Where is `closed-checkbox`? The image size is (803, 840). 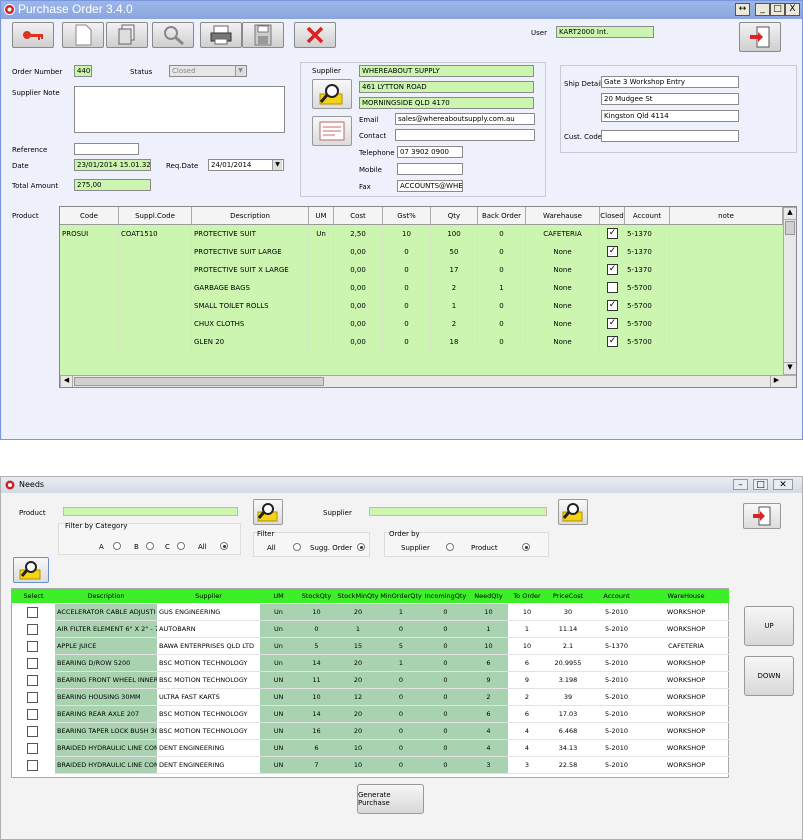 closed-checkbox is located at coordinates (612, 287).